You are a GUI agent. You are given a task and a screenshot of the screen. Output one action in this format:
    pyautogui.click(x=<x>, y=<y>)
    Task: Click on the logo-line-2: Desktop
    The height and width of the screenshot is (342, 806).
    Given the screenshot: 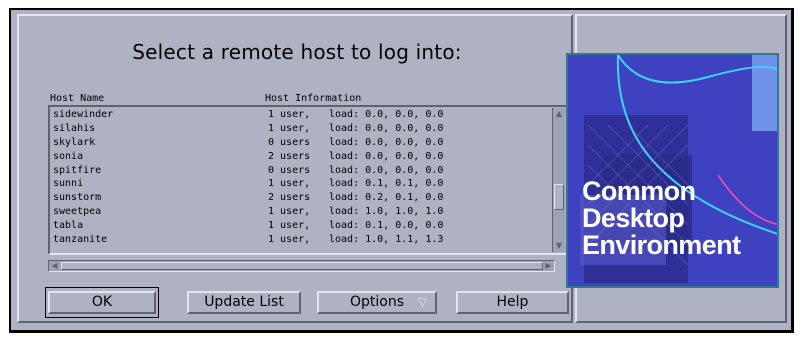 What is the action you would take?
    pyautogui.click(x=633, y=218)
    